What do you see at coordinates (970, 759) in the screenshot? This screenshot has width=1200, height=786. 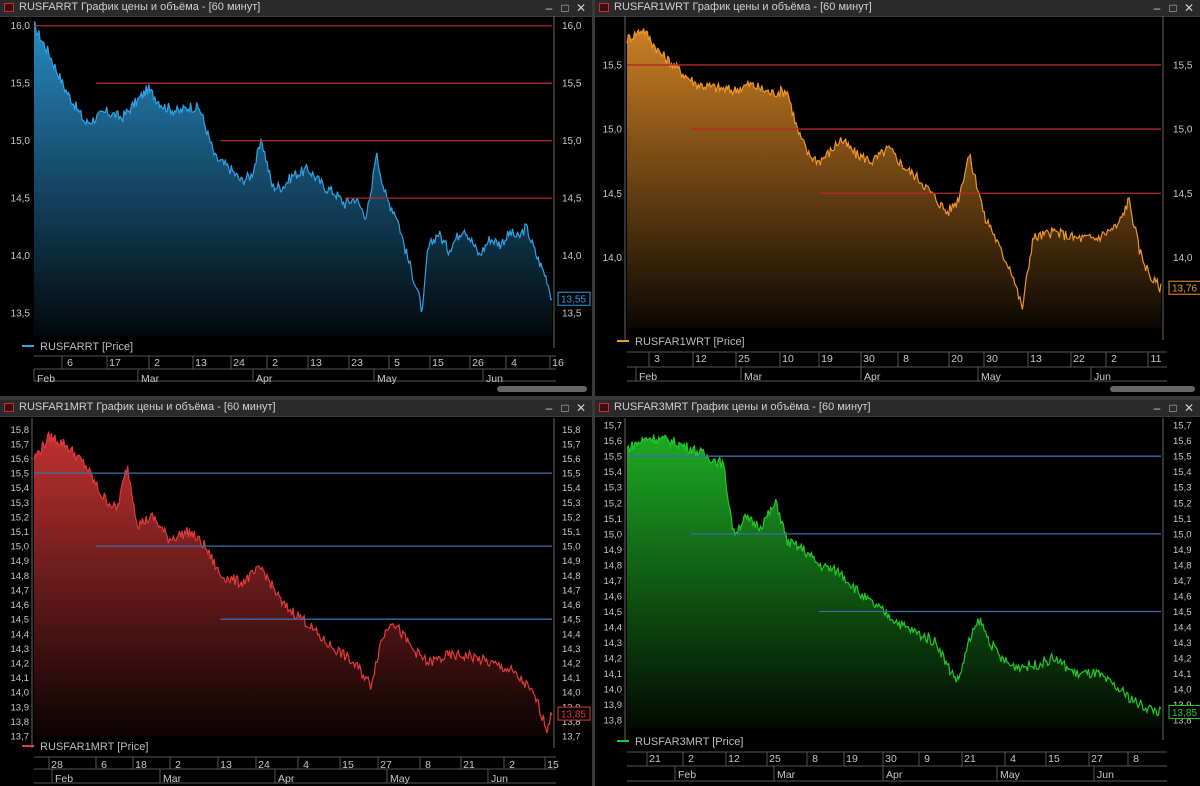 I see `x-tick-label-day: 21` at bounding box center [970, 759].